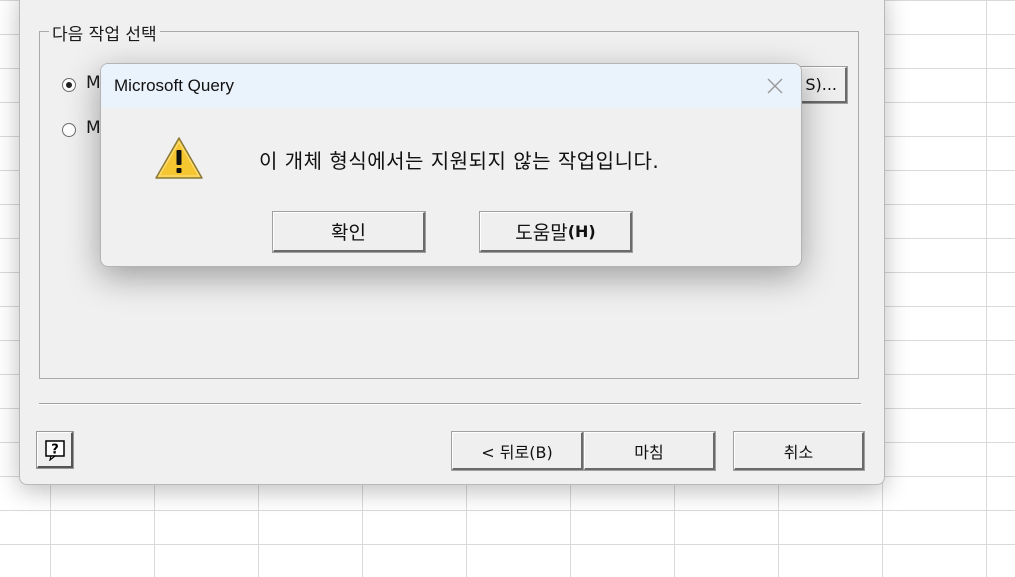  What do you see at coordinates (349, 232) in the screenshot?
I see `ok-button: 확인` at bounding box center [349, 232].